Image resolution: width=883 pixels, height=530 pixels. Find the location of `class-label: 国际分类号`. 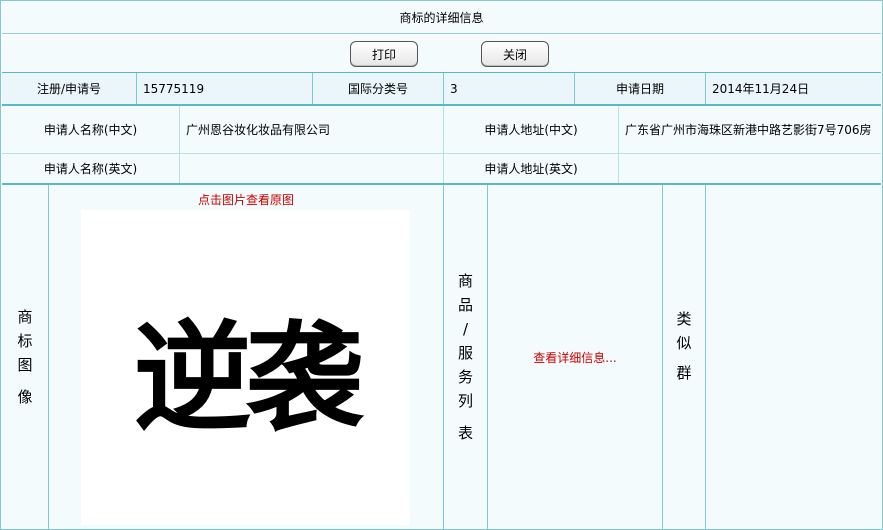

class-label: 国际分类号 is located at coordinates (378, 88).